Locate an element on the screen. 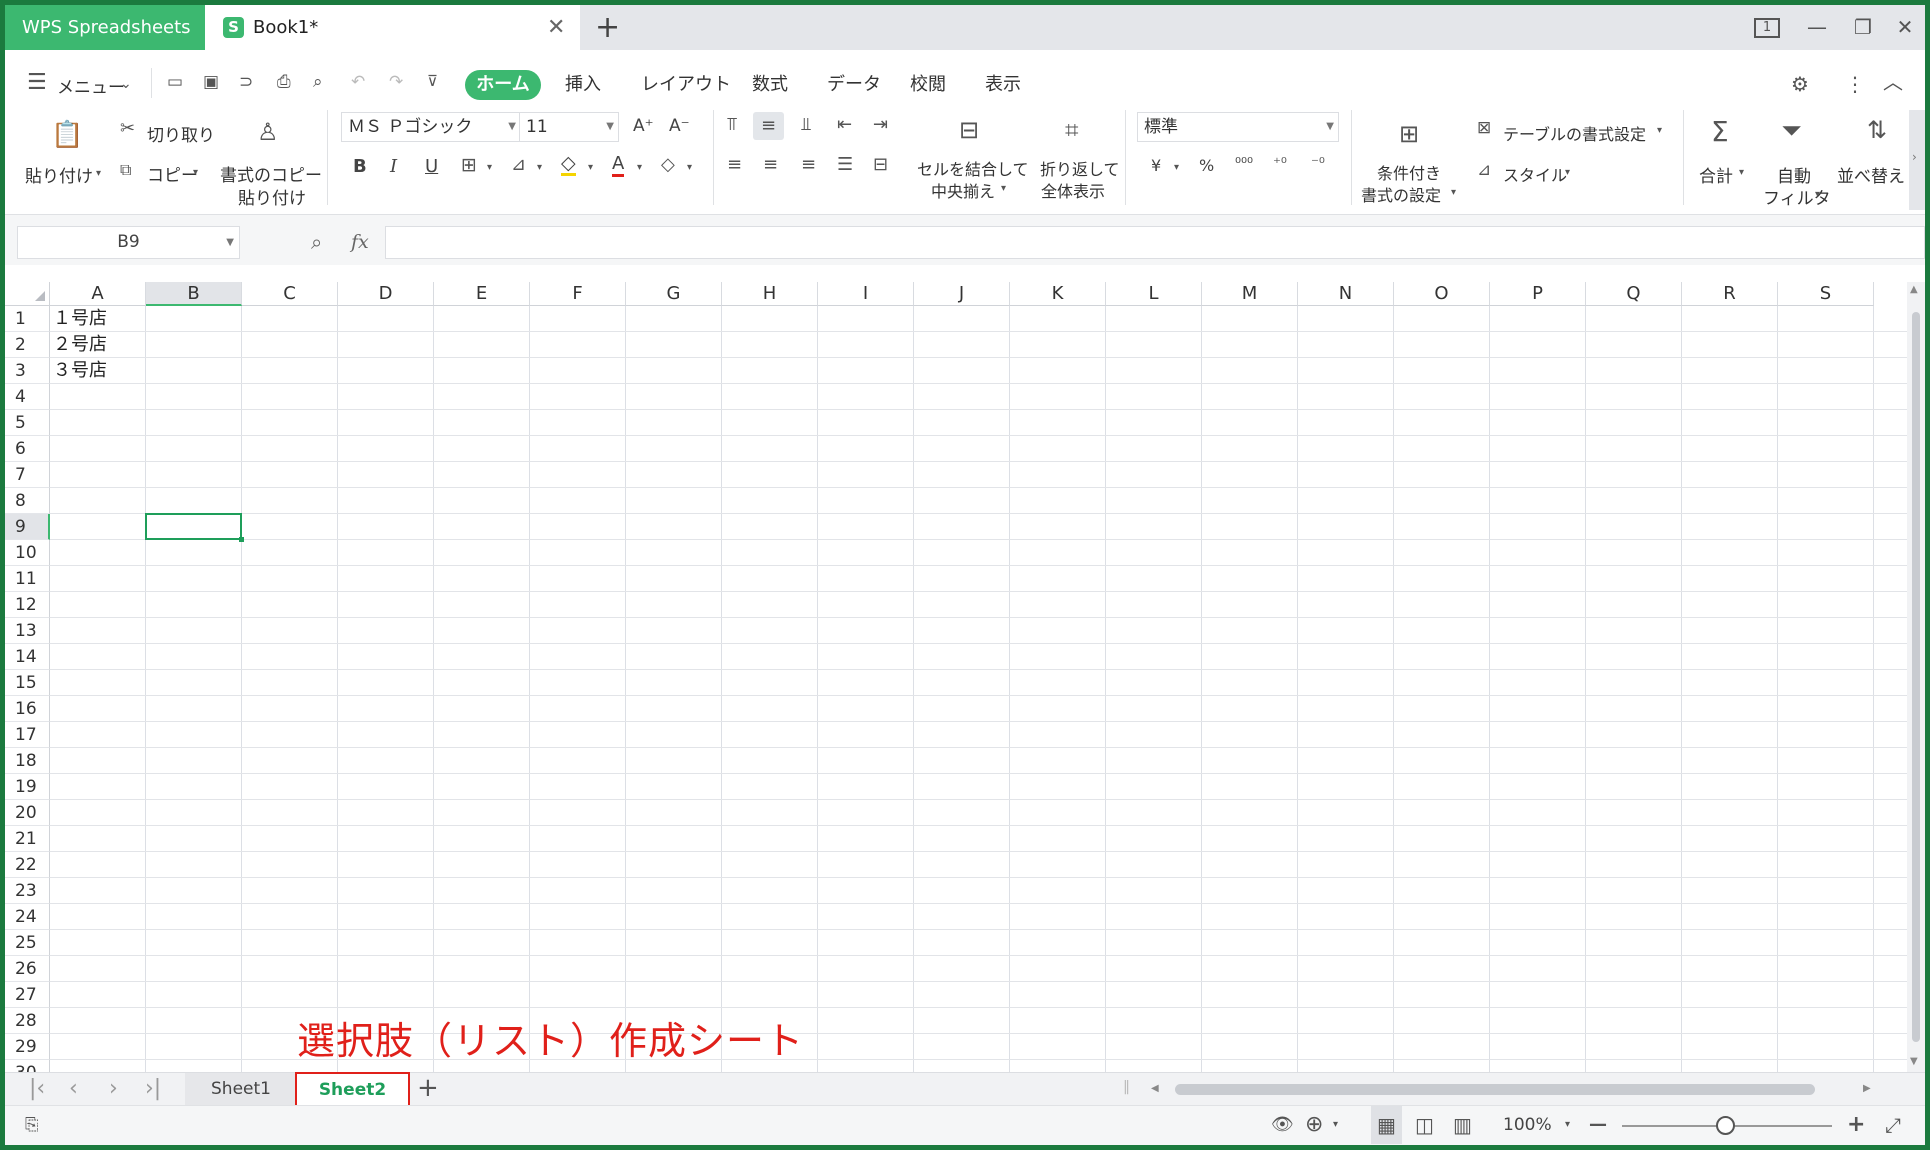 Image resolution: width=1930 pixels, height=1150 pixels. column-header-m: M is located at coordinates (1250, 294).